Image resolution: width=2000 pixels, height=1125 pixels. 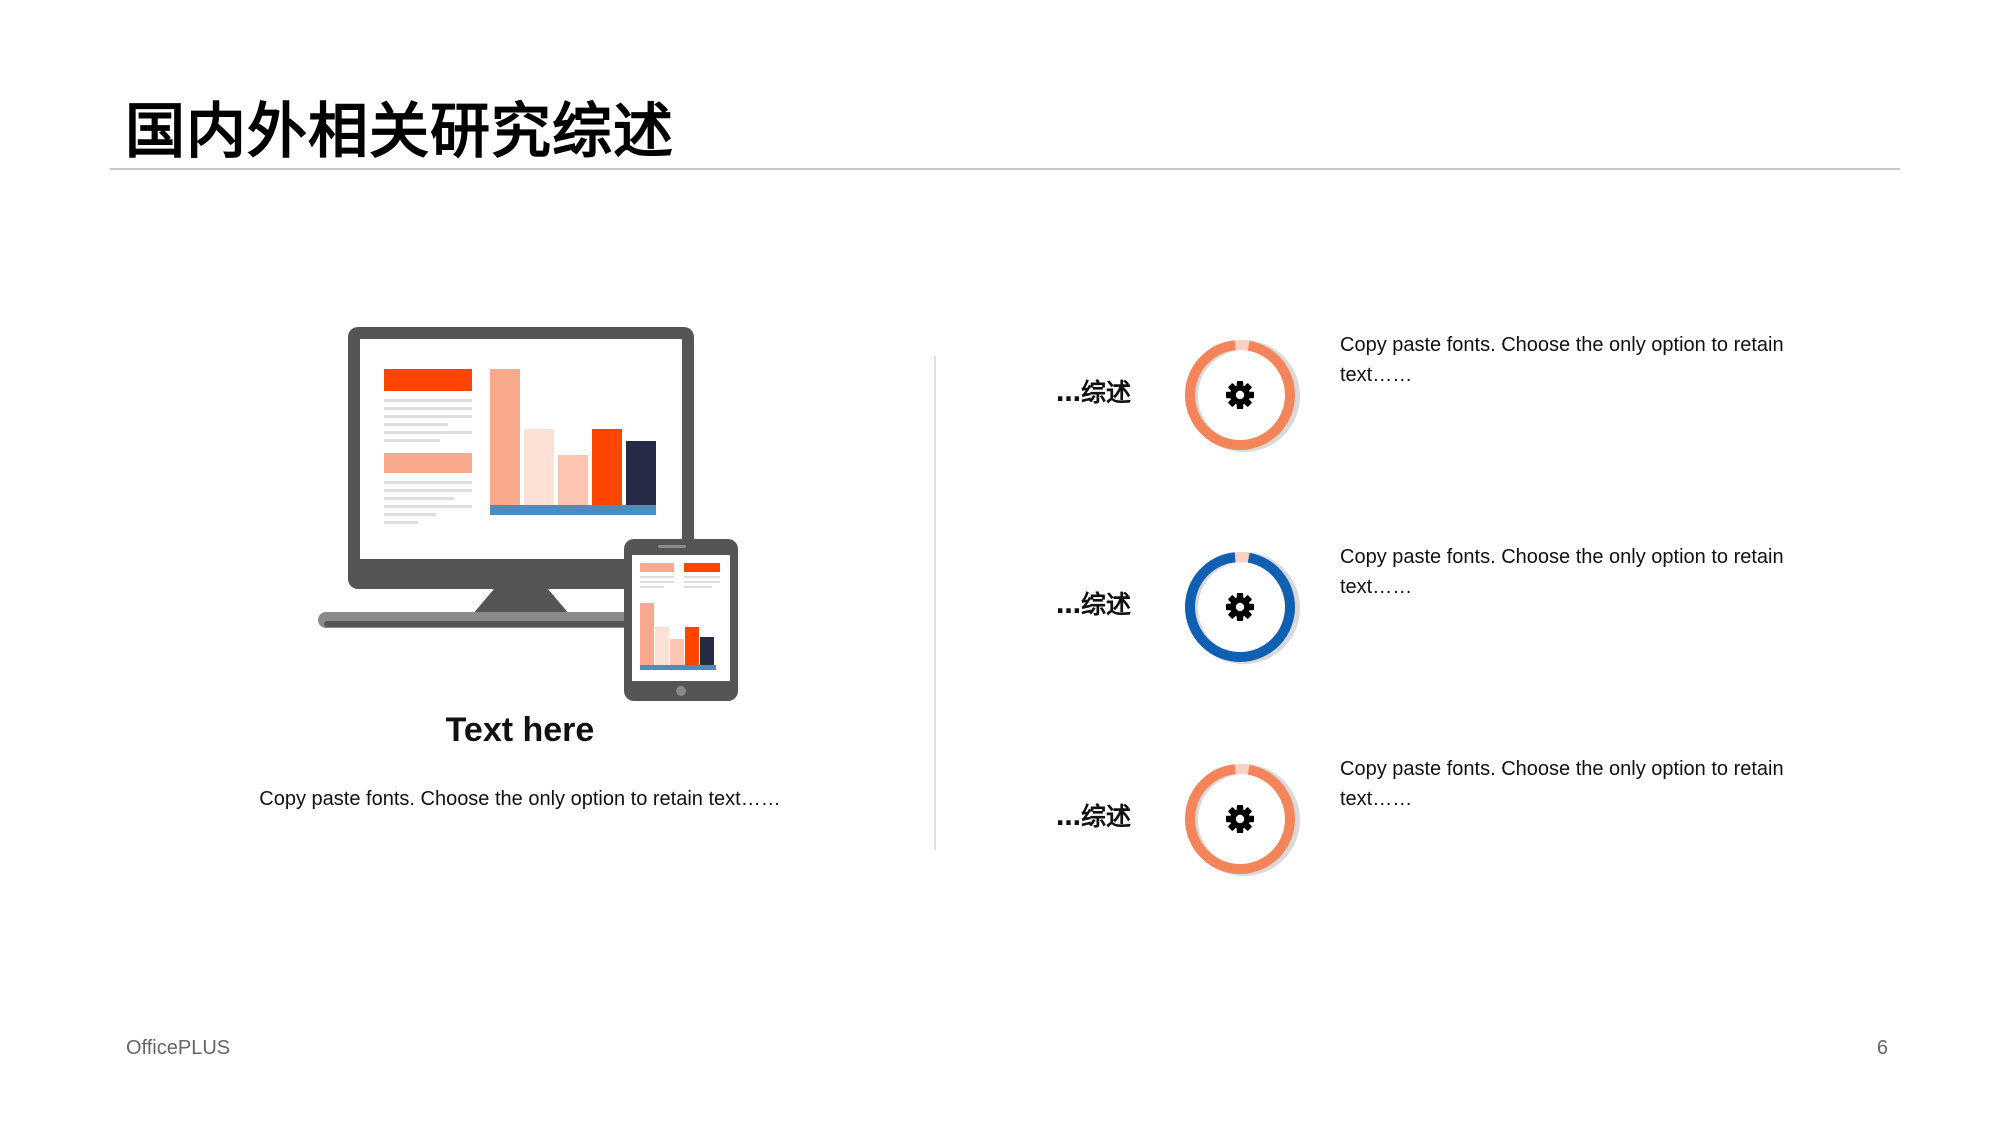 I want to click on page-number: 6, so click(x=1882, y=1048).